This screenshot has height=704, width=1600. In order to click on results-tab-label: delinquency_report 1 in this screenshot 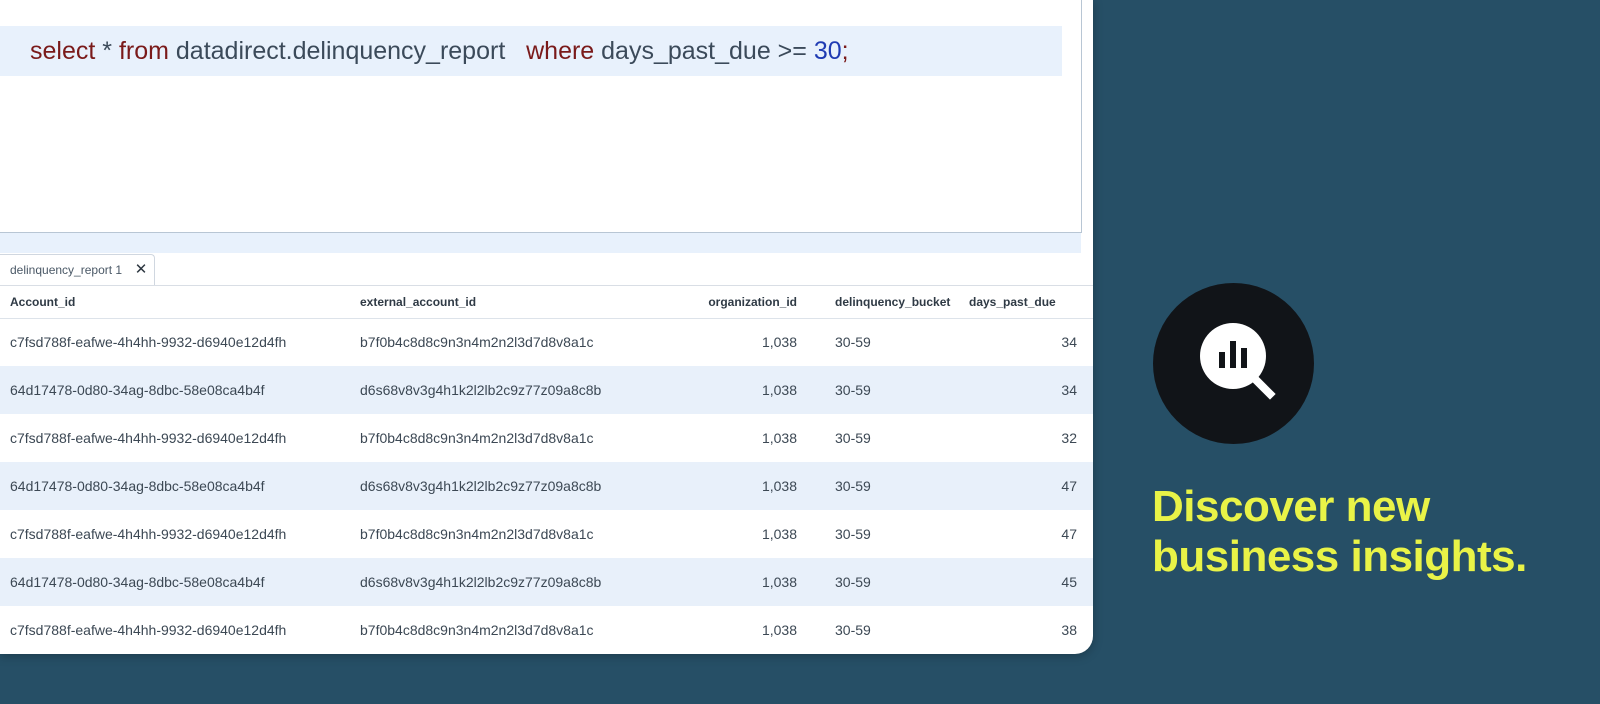, I will do `click(66, 270)`.